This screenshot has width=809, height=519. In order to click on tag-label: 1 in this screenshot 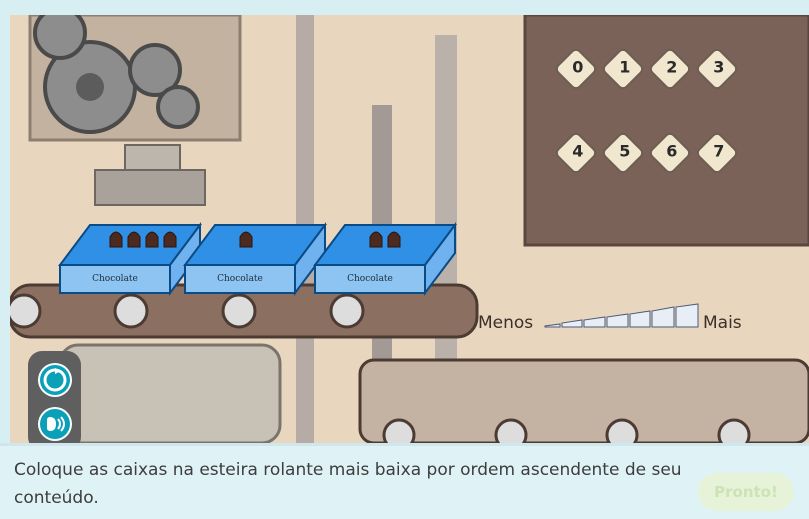, I will do `click(625, 67)`.